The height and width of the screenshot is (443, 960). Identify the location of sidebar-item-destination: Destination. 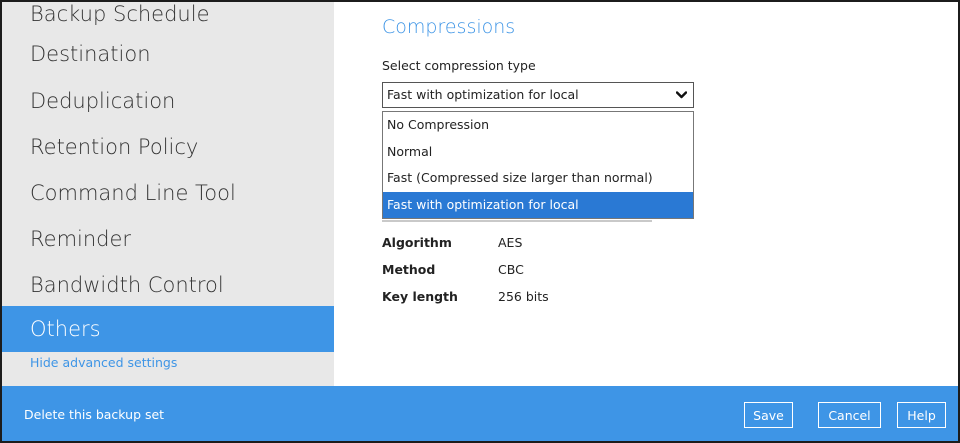
(168, 54).